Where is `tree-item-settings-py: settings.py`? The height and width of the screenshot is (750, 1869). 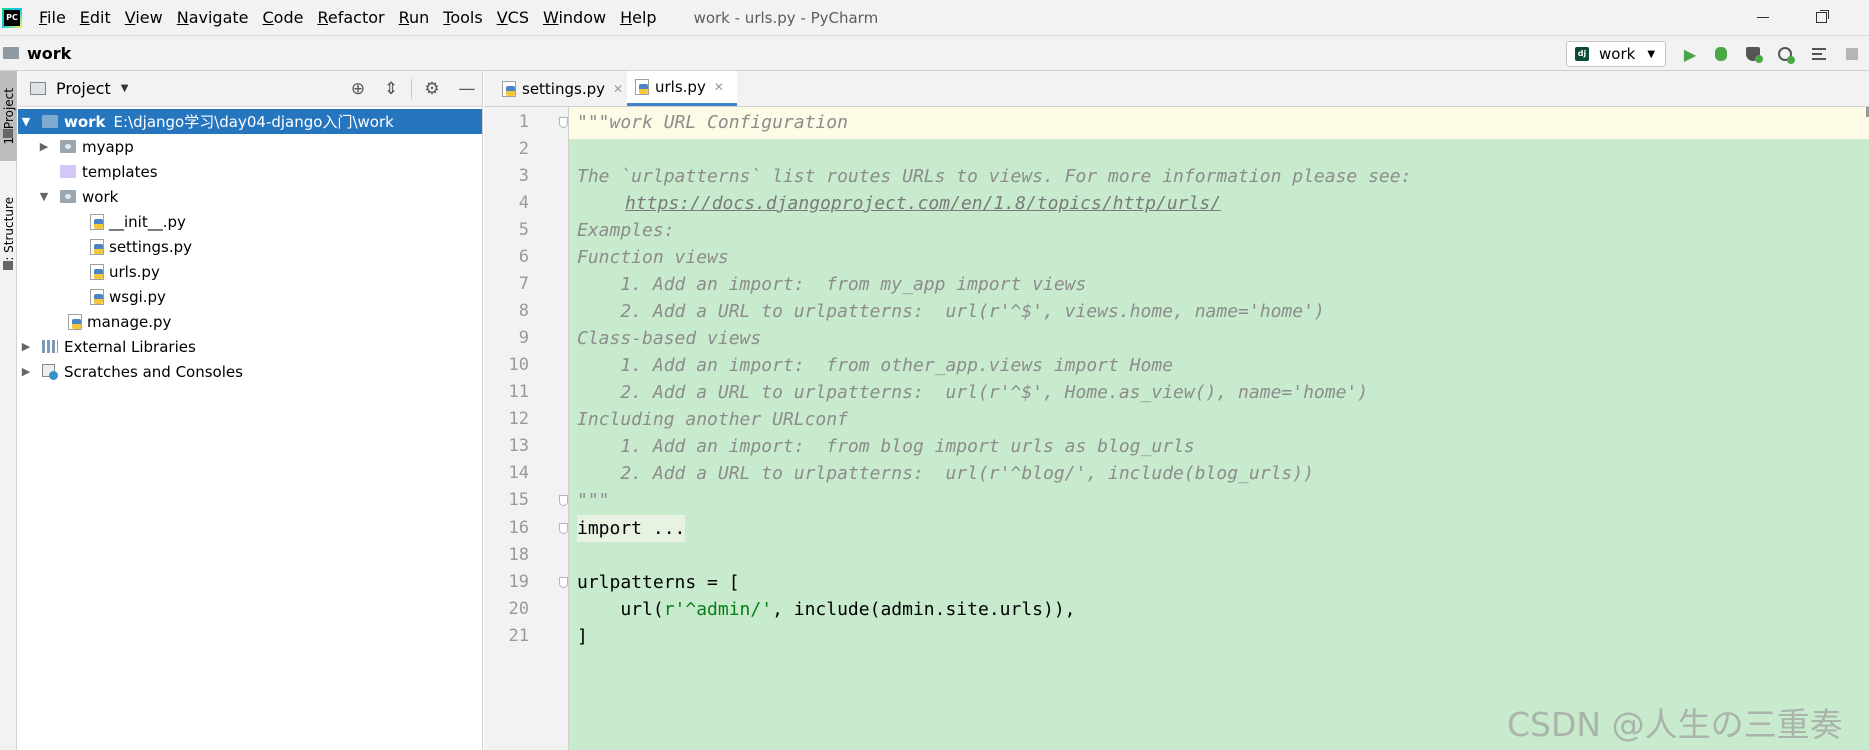
tree-item-settings-py: settings.py is located at coordinates (250, 246).